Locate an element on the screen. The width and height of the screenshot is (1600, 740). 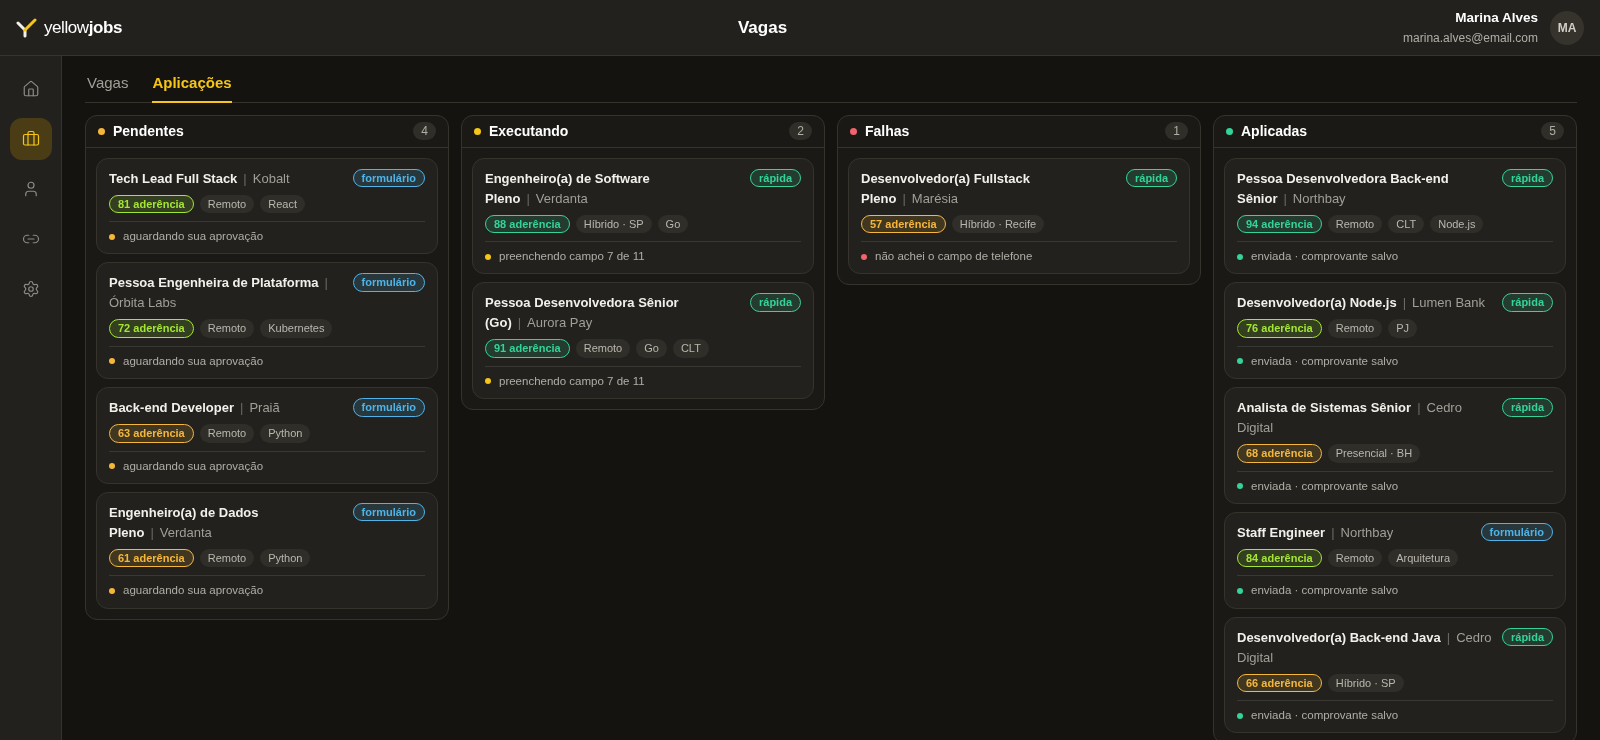
match-score-chip: 61 aderência is located at coordinates (151, 558).